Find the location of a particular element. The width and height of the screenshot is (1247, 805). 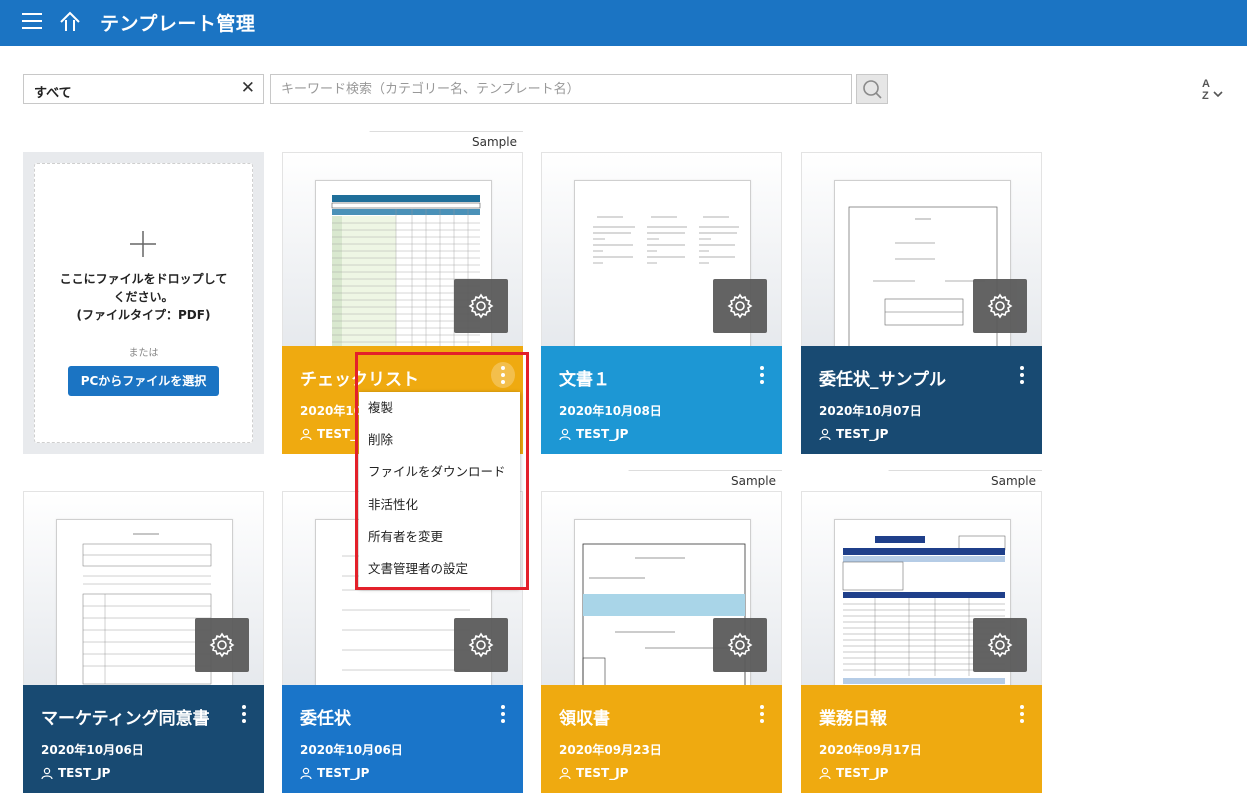

card-footer: 委任状 2020年10月06日 TEST_JP is located at coordinates (402, 739).